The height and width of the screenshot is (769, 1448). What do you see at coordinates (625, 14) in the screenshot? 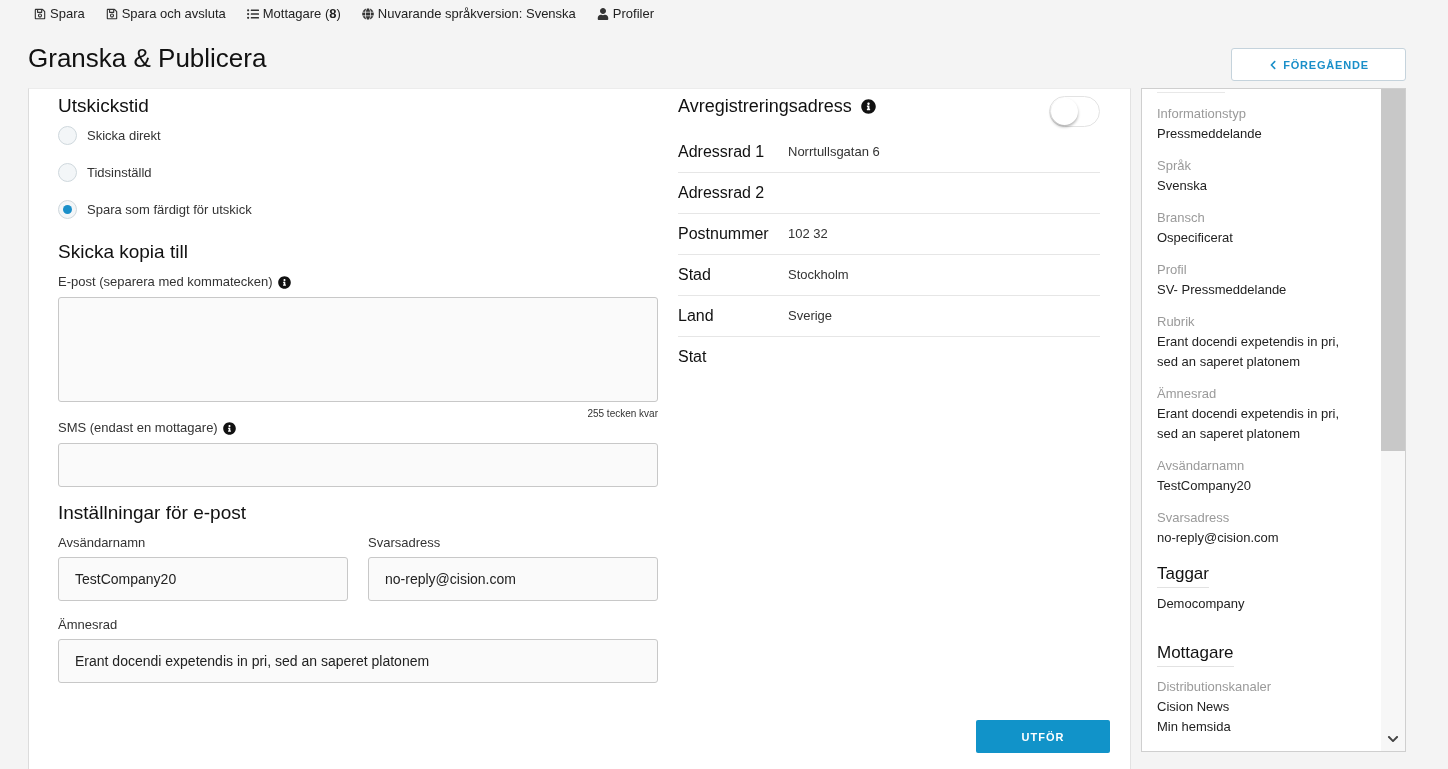
I see `profiles-button: Profiler` at bounding box center [625, 14].